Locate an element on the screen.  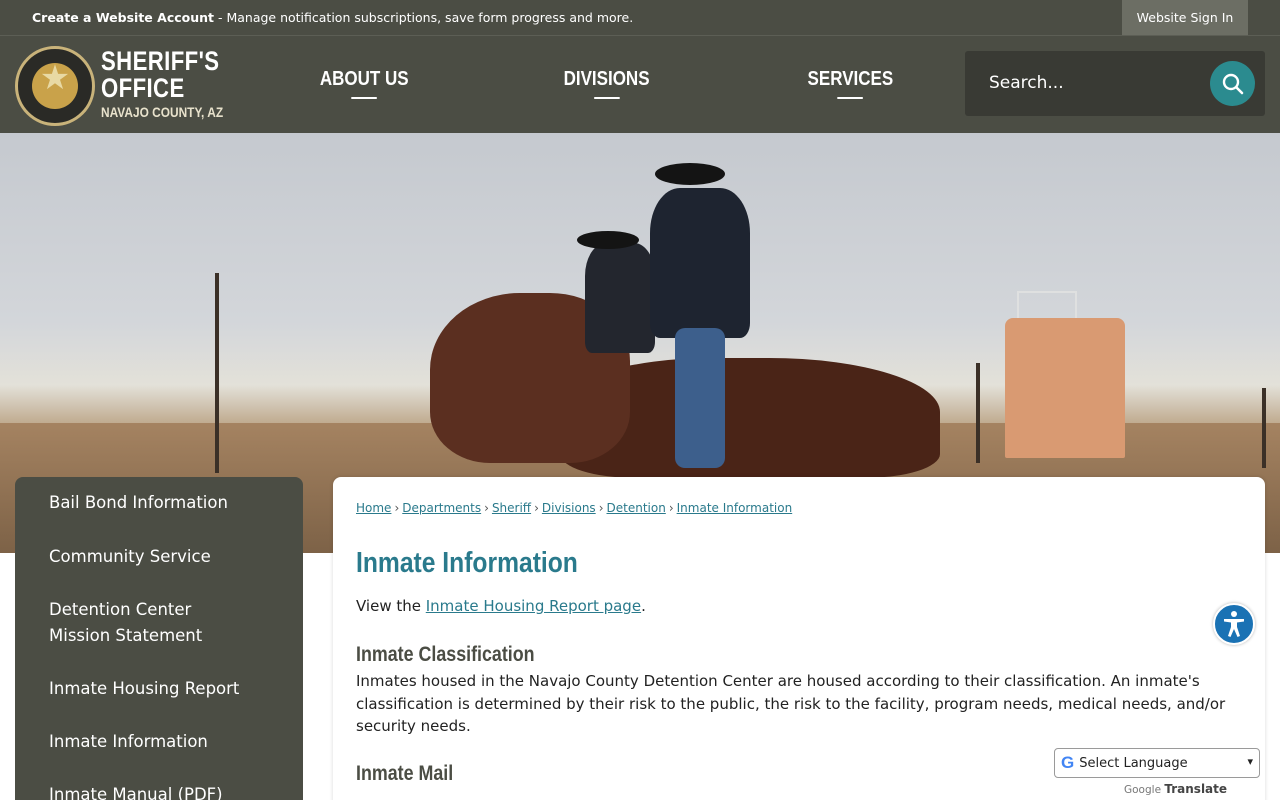
accessibility-icon is located at coordinates (1234, 624).